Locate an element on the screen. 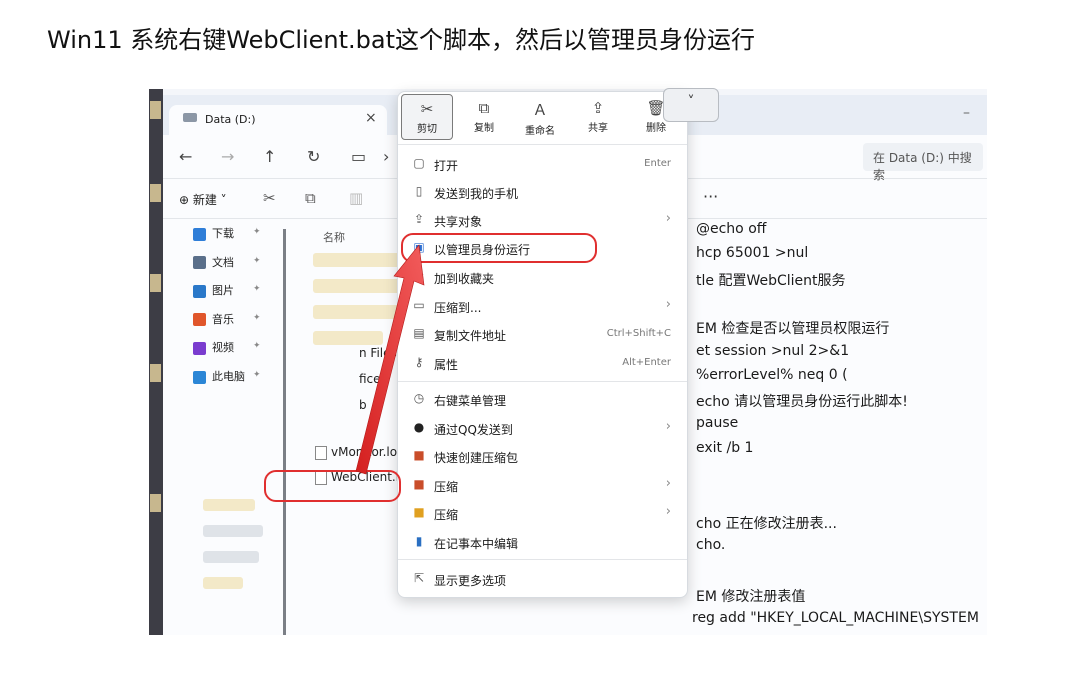 The image size is (1067, 700). compress-icon: ▭ is located at coordinates (419, 305).